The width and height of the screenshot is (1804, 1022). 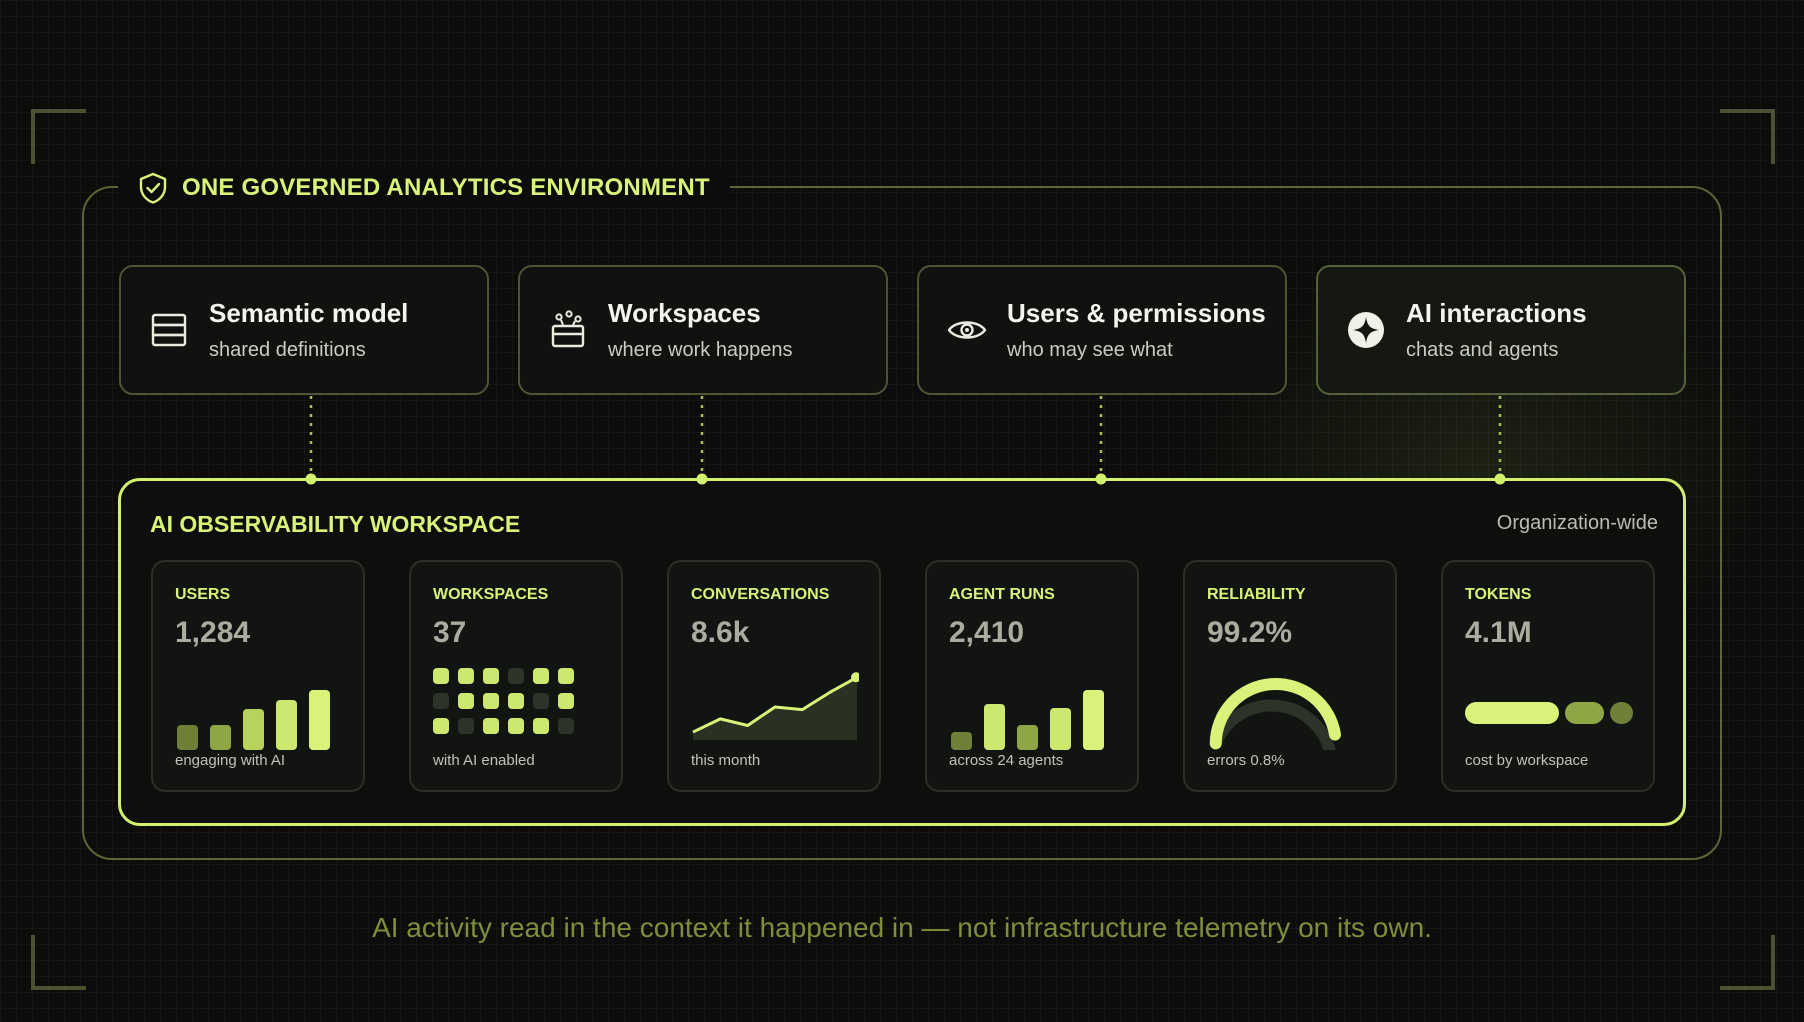 What do you see at coordinates (1033, 705) in the screenshot?
I see `agent-runs-bar-chart` at bounding box center [1033, 705].